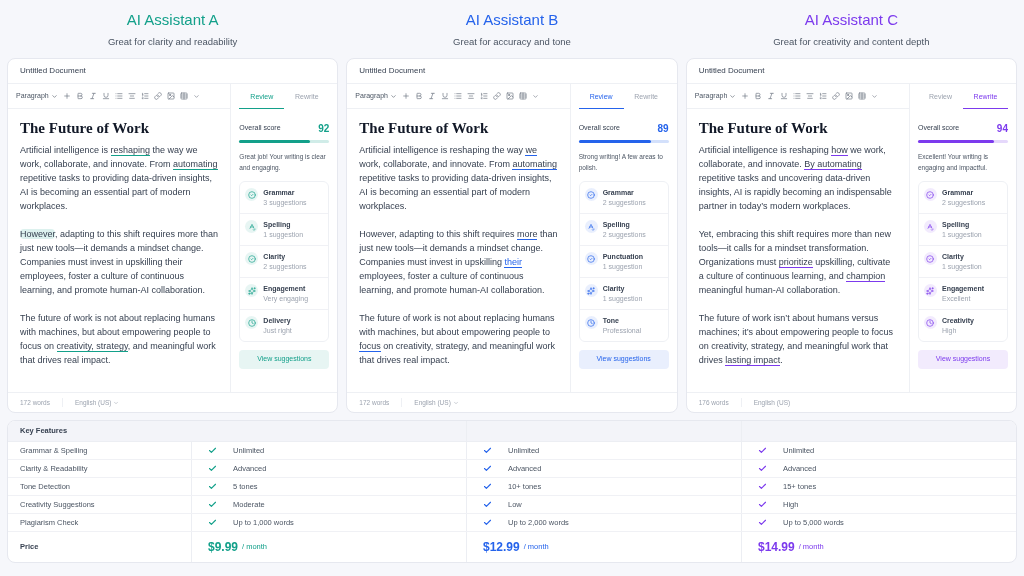  Describe the element at coordinates (833, 164) in the screenshot. I see `underlined-word: By automating` at that location.